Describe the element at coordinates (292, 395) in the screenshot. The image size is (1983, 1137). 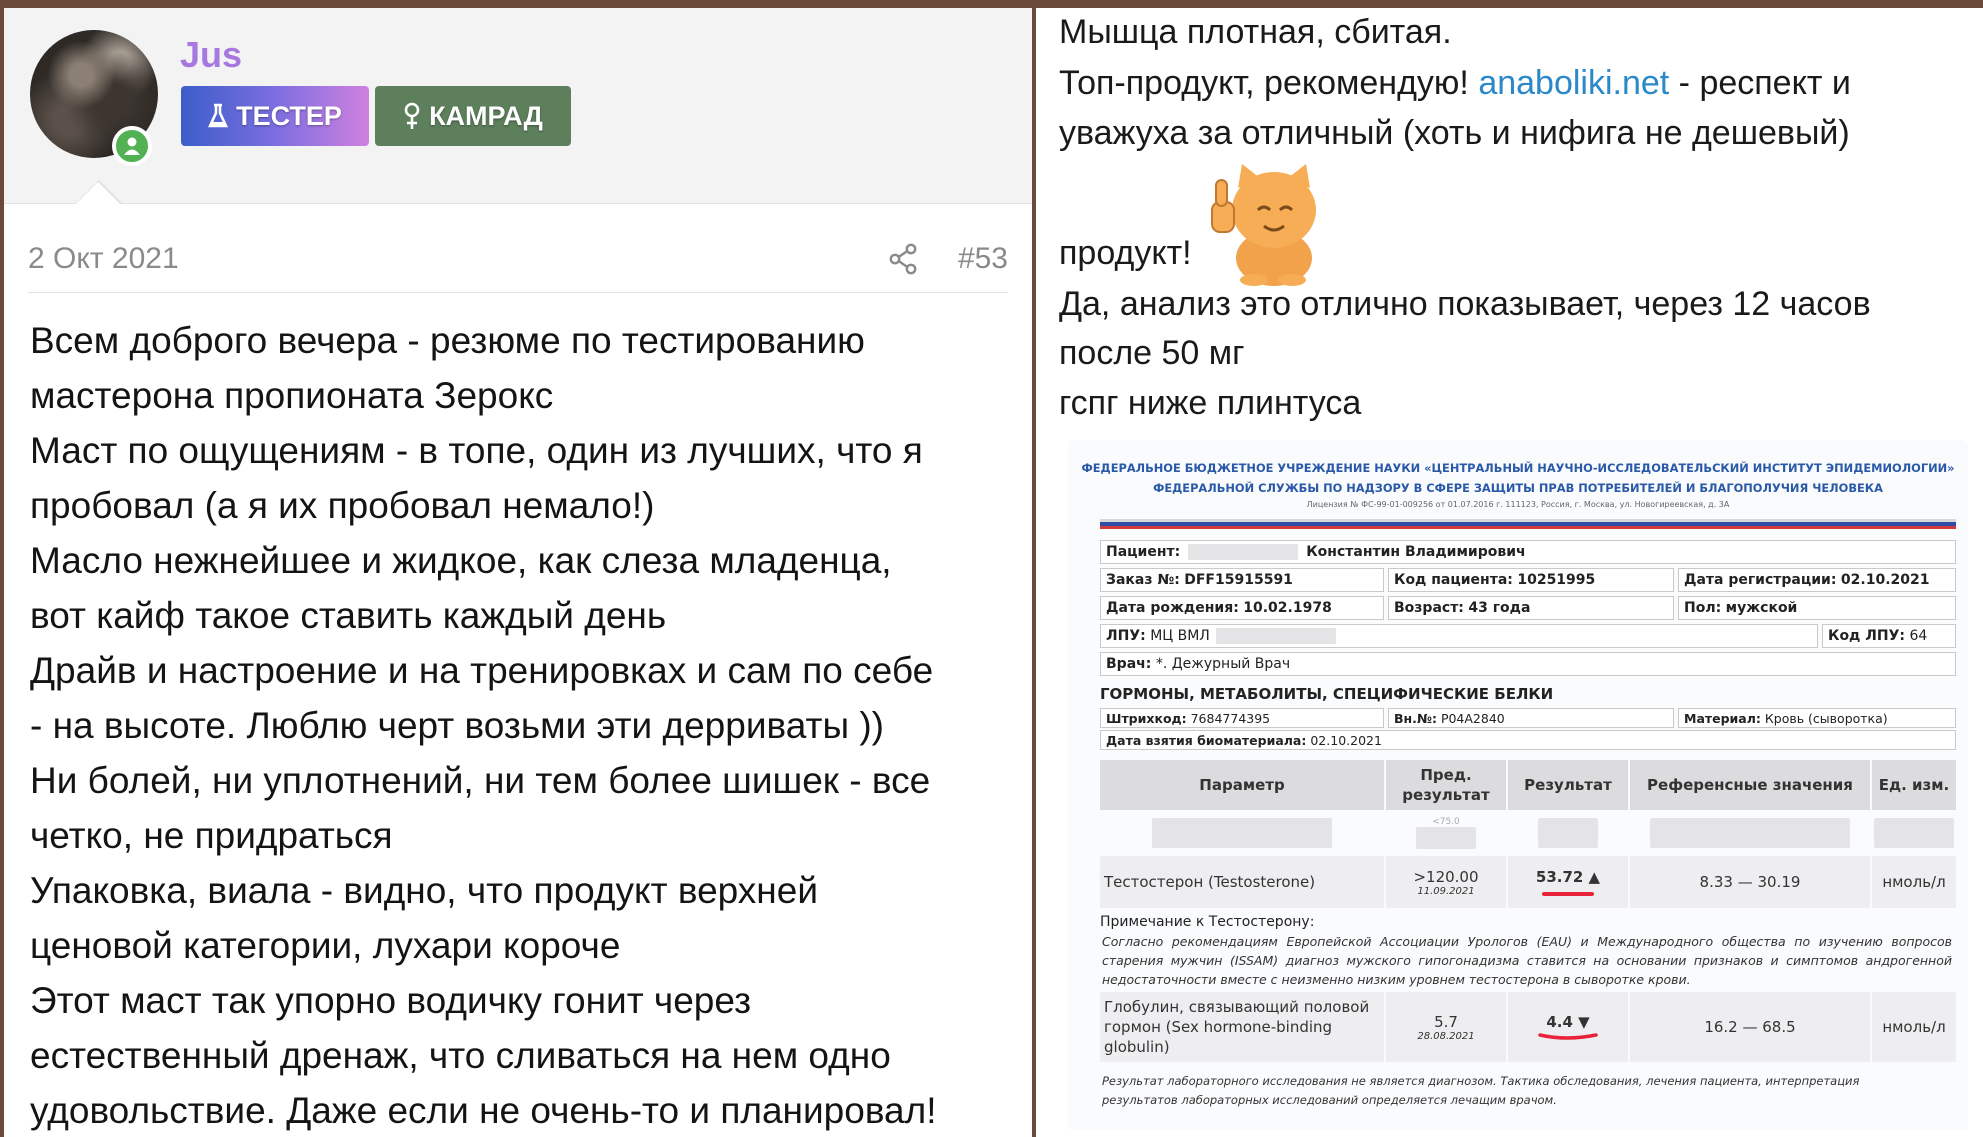
I see `post-line: мастерона пропионата Зерокс` at that location.